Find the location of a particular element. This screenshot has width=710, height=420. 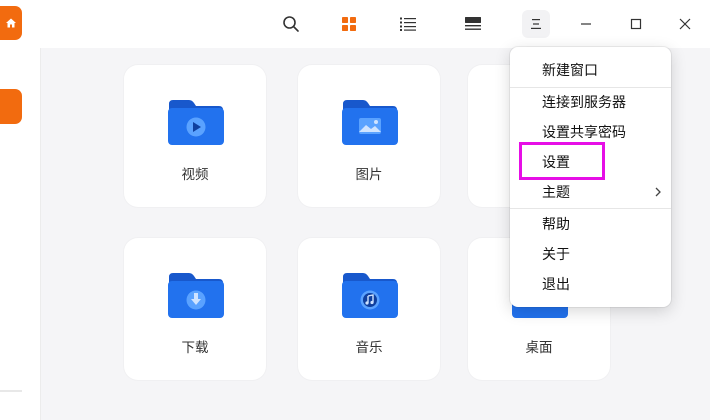

list-view-icon is located at coordinates (408, 24).